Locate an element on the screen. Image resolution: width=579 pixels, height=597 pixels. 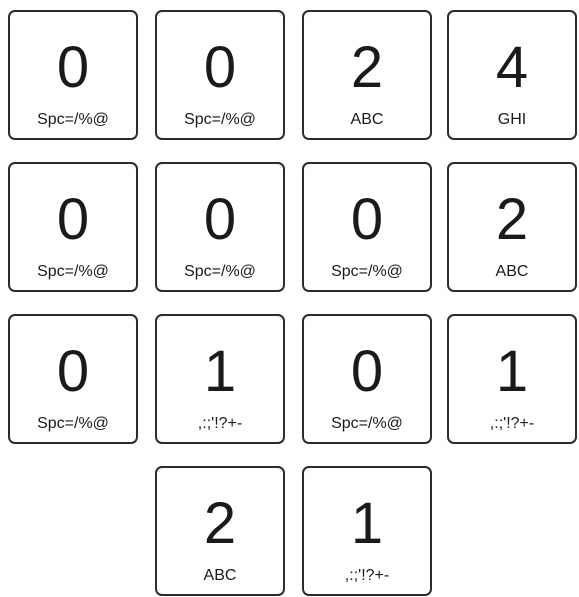
key-letters: GHI is located at coordinates (512, 119).